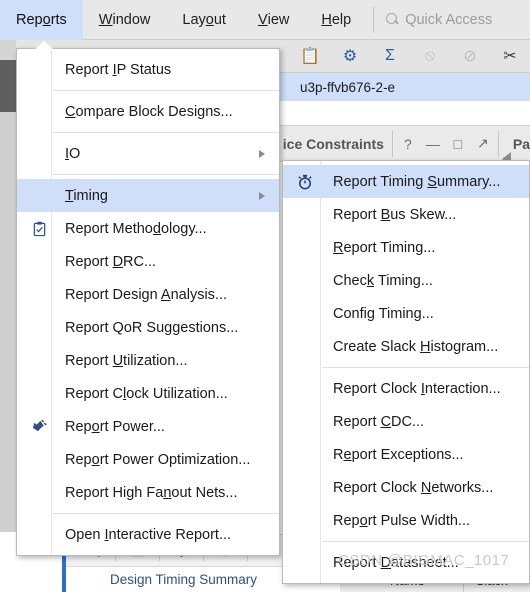 The image size is (530, 592). What do you see at coordinates (39, 228) in the screenshot?
I see `clipboard-check-icon` at bounding box center [39, 228].